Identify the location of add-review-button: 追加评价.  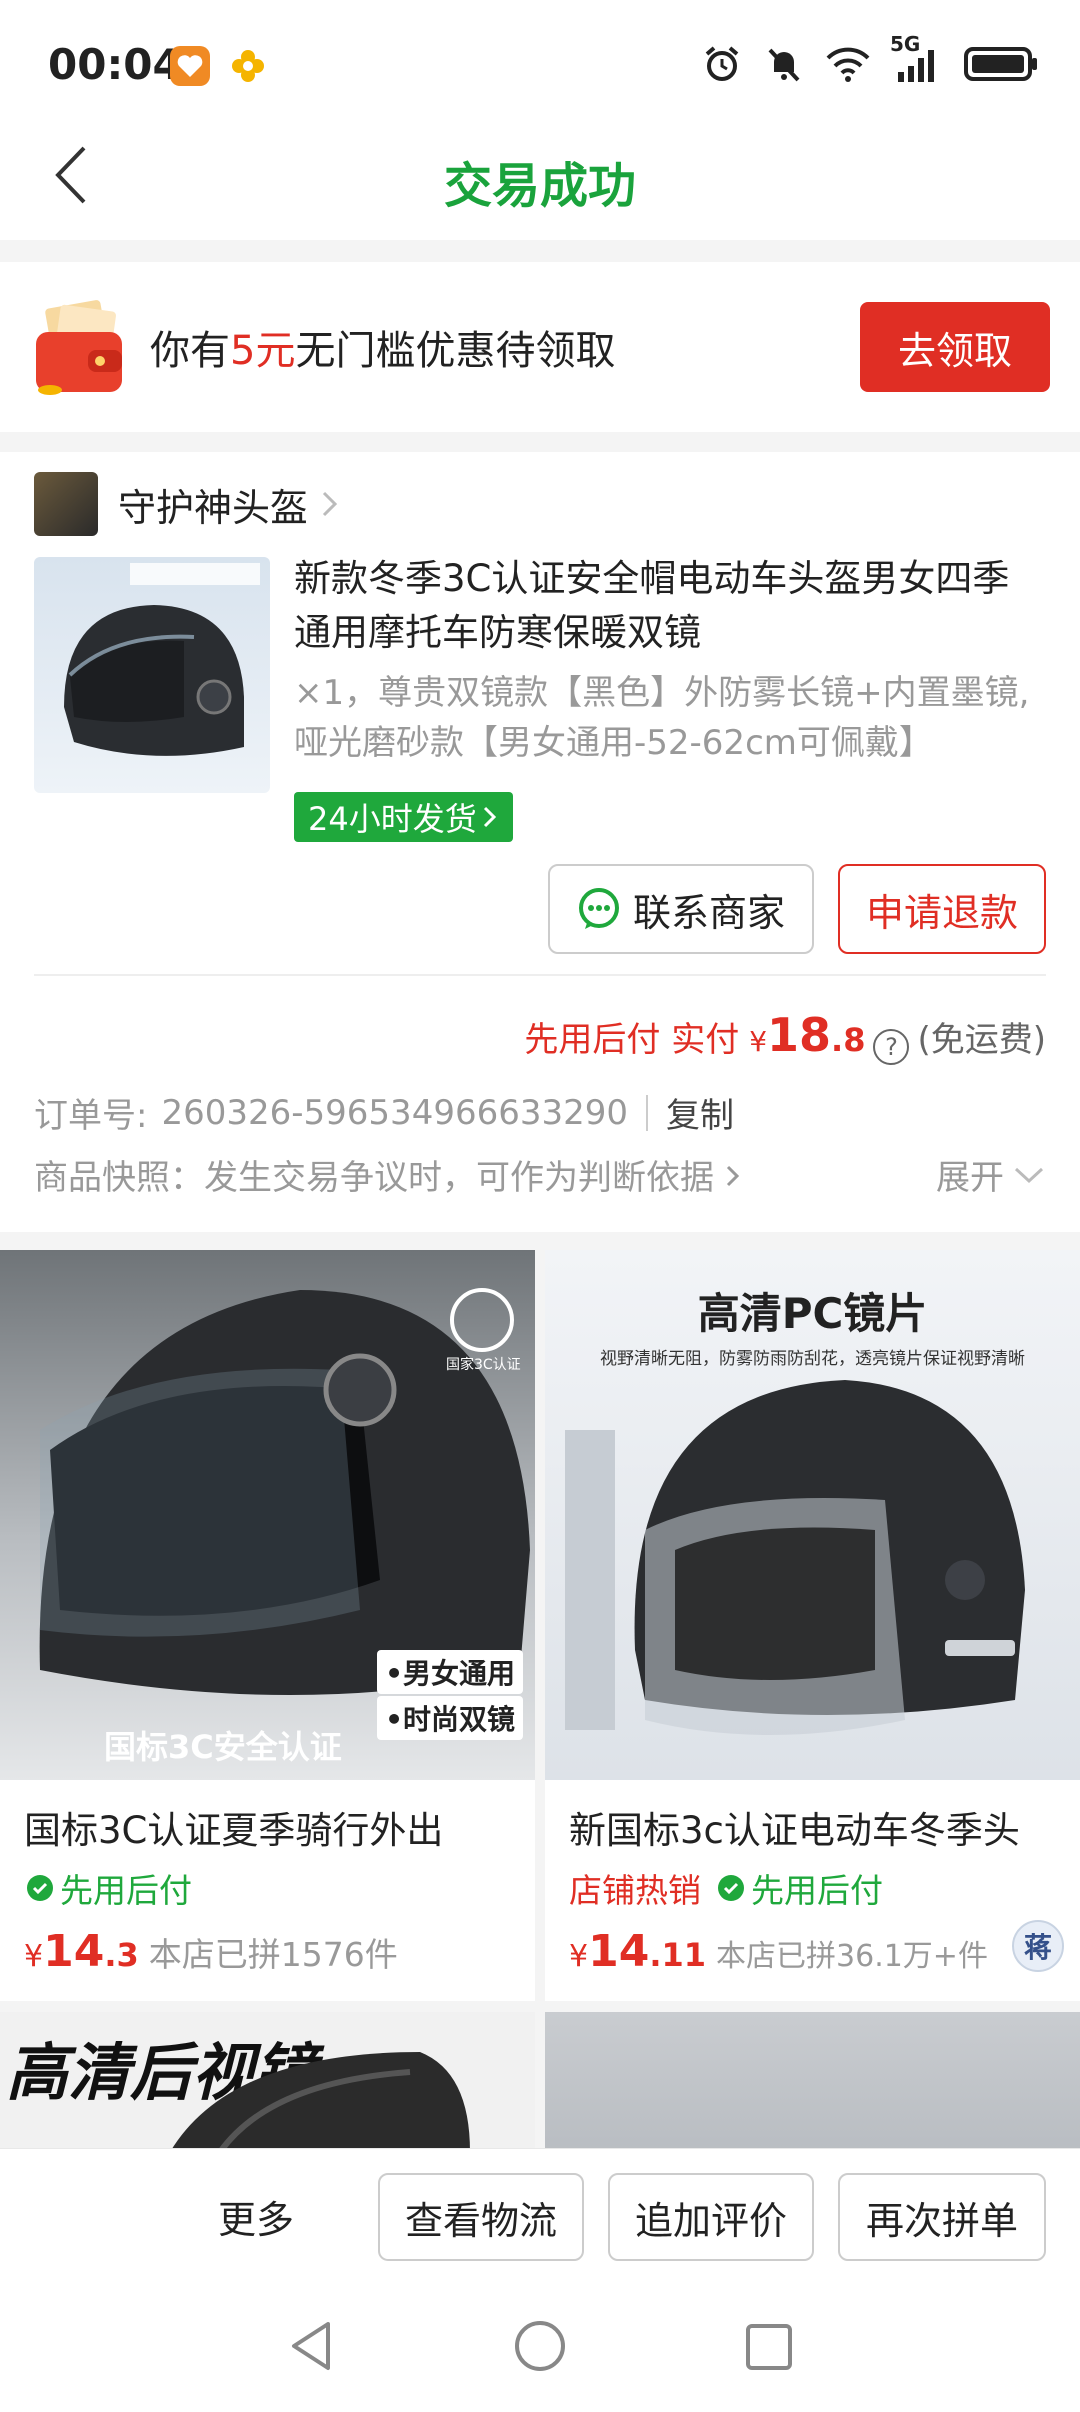
(711, 2217).